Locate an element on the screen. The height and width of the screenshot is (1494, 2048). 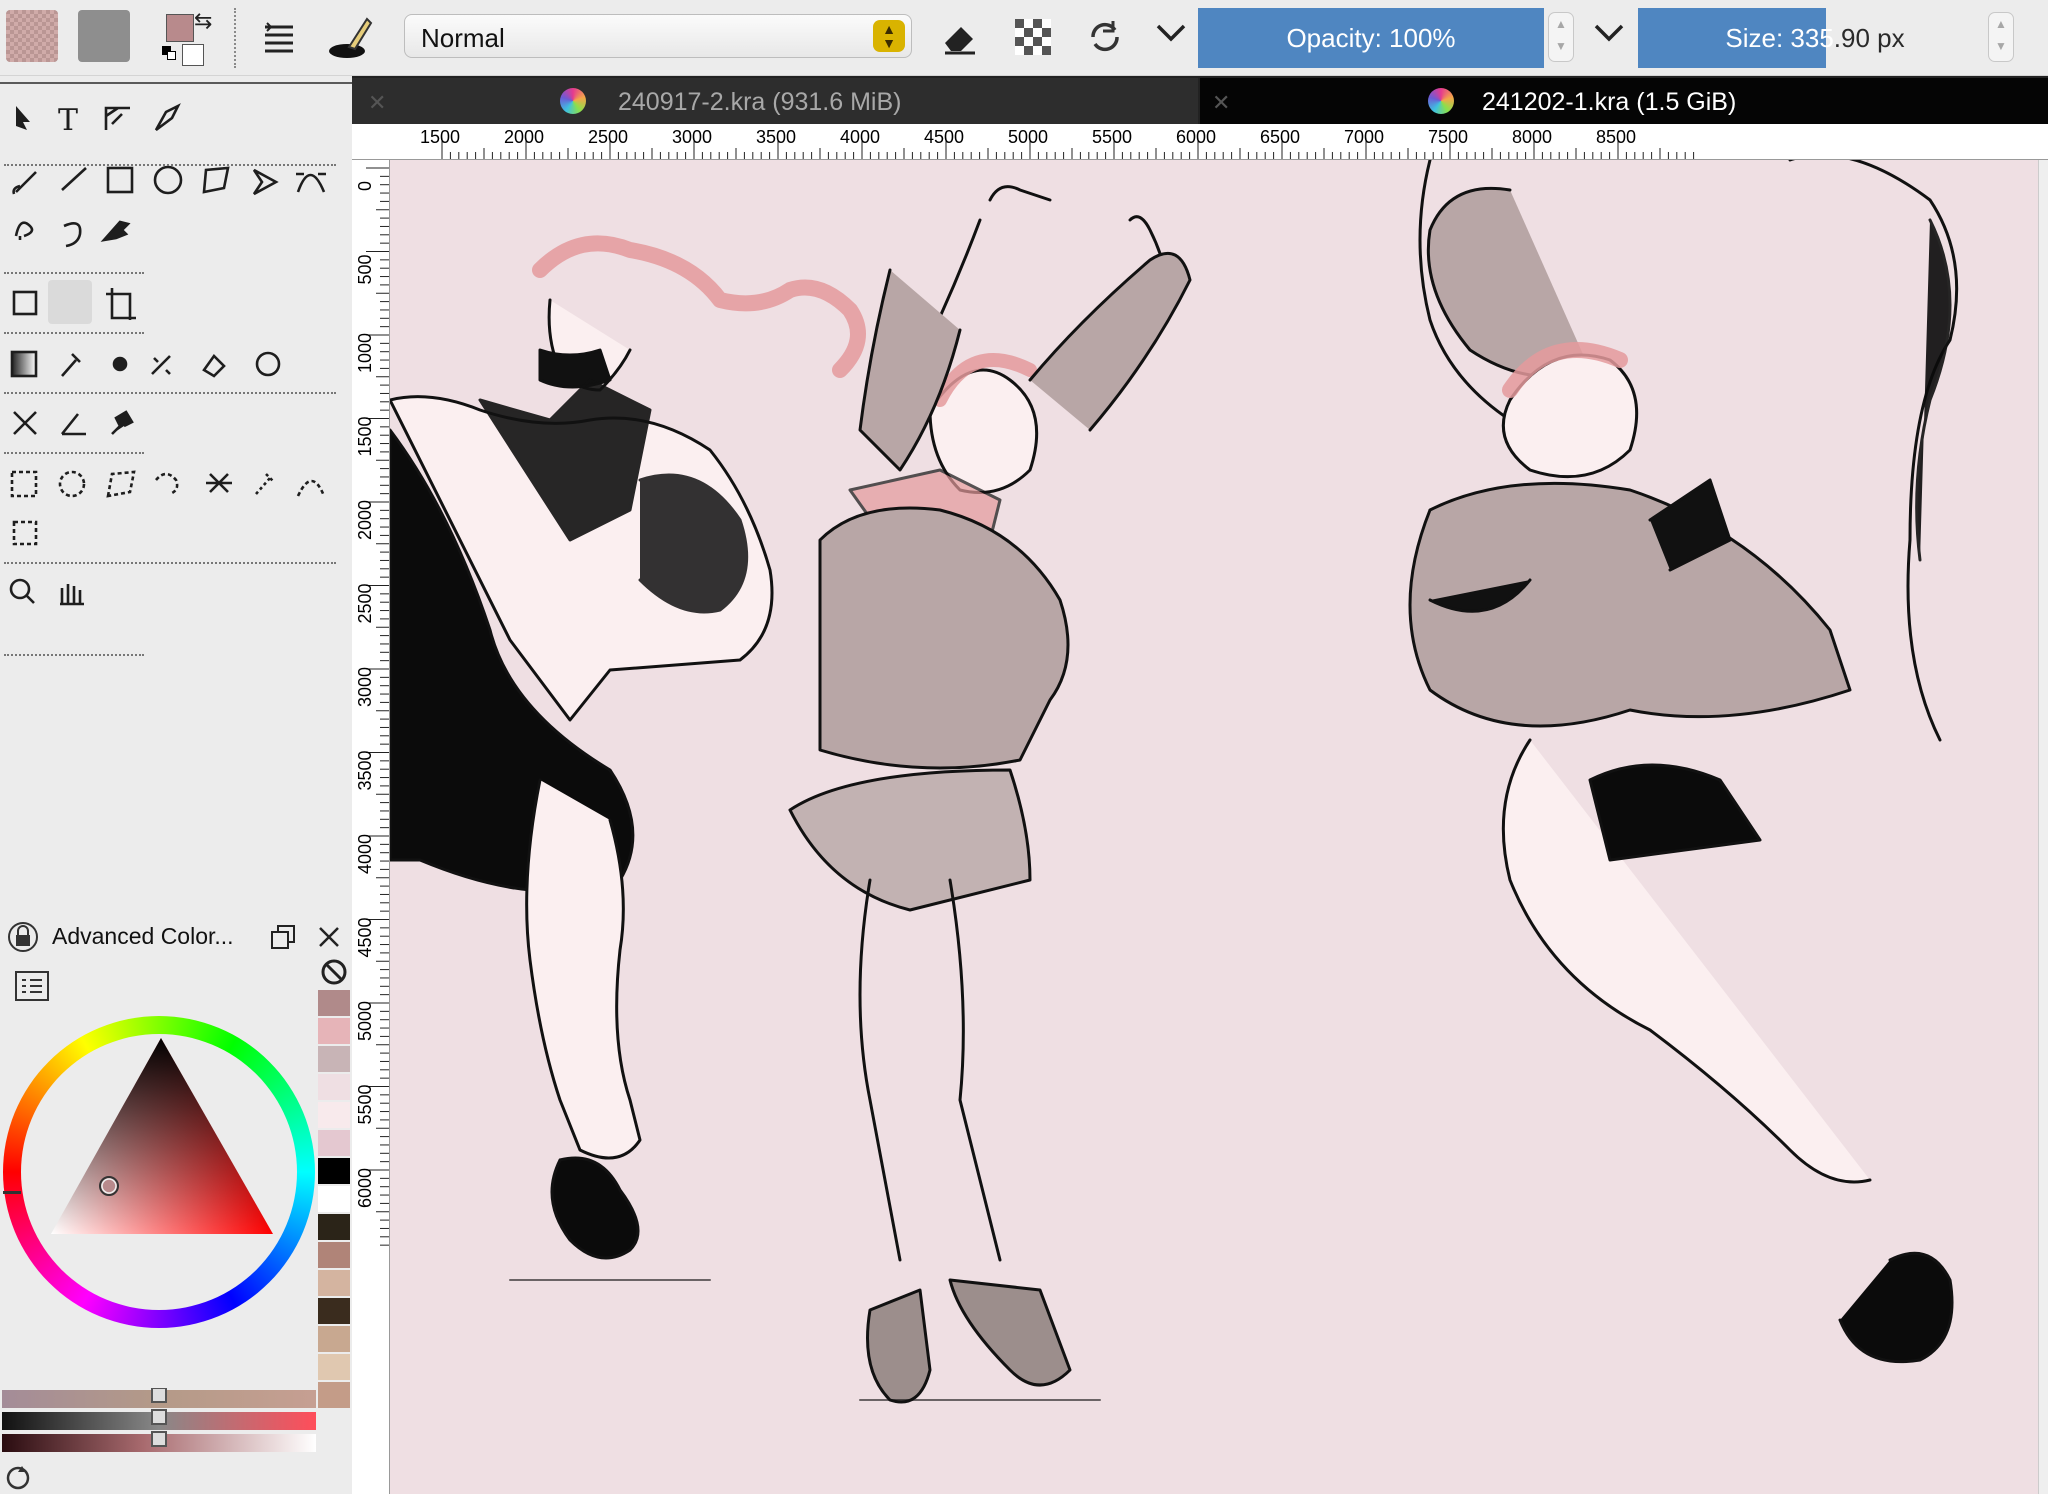
color-picker-icon is located at coordinates (71, 365).